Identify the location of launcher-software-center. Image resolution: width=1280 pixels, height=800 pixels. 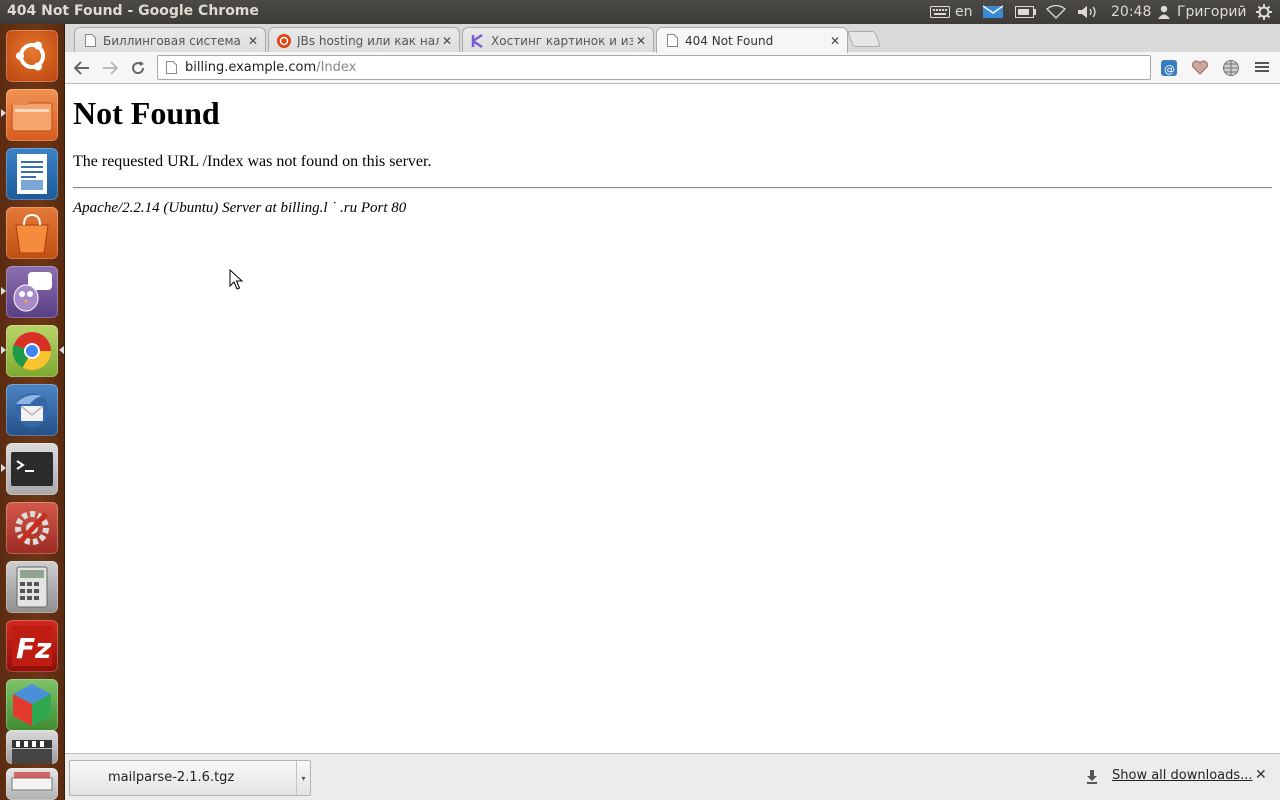
(32, 233).